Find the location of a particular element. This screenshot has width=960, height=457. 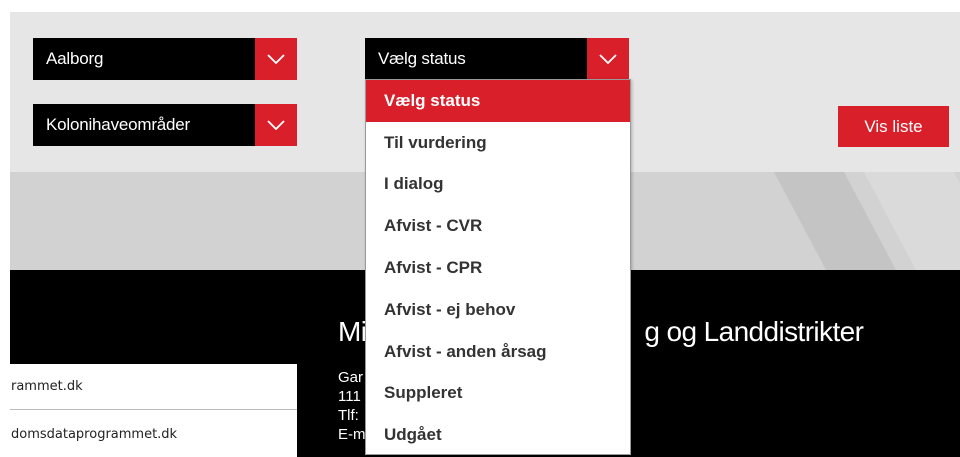

area-type-select: Kolonihaveområder is located at coordinates (165, 125).